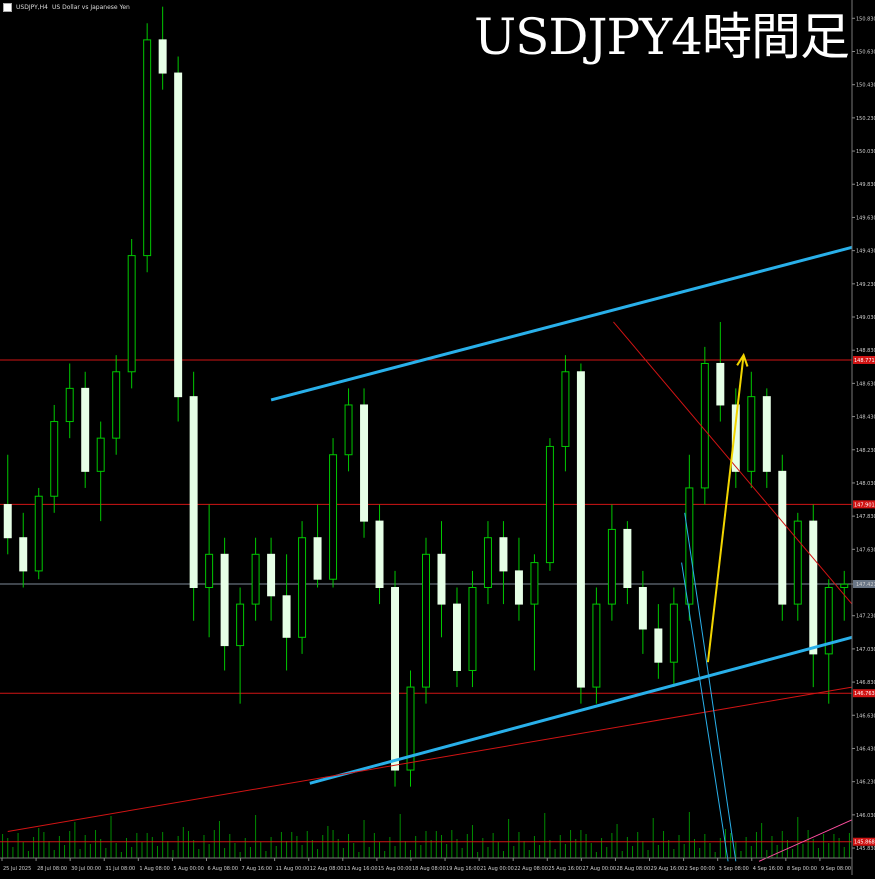 This screenshot has height=879, width=875. What do you see at coordinates (188, 869) in the screenshot?
I see `time-tick-label: 5 Aug 00:00` at bounding box center [188, 869].